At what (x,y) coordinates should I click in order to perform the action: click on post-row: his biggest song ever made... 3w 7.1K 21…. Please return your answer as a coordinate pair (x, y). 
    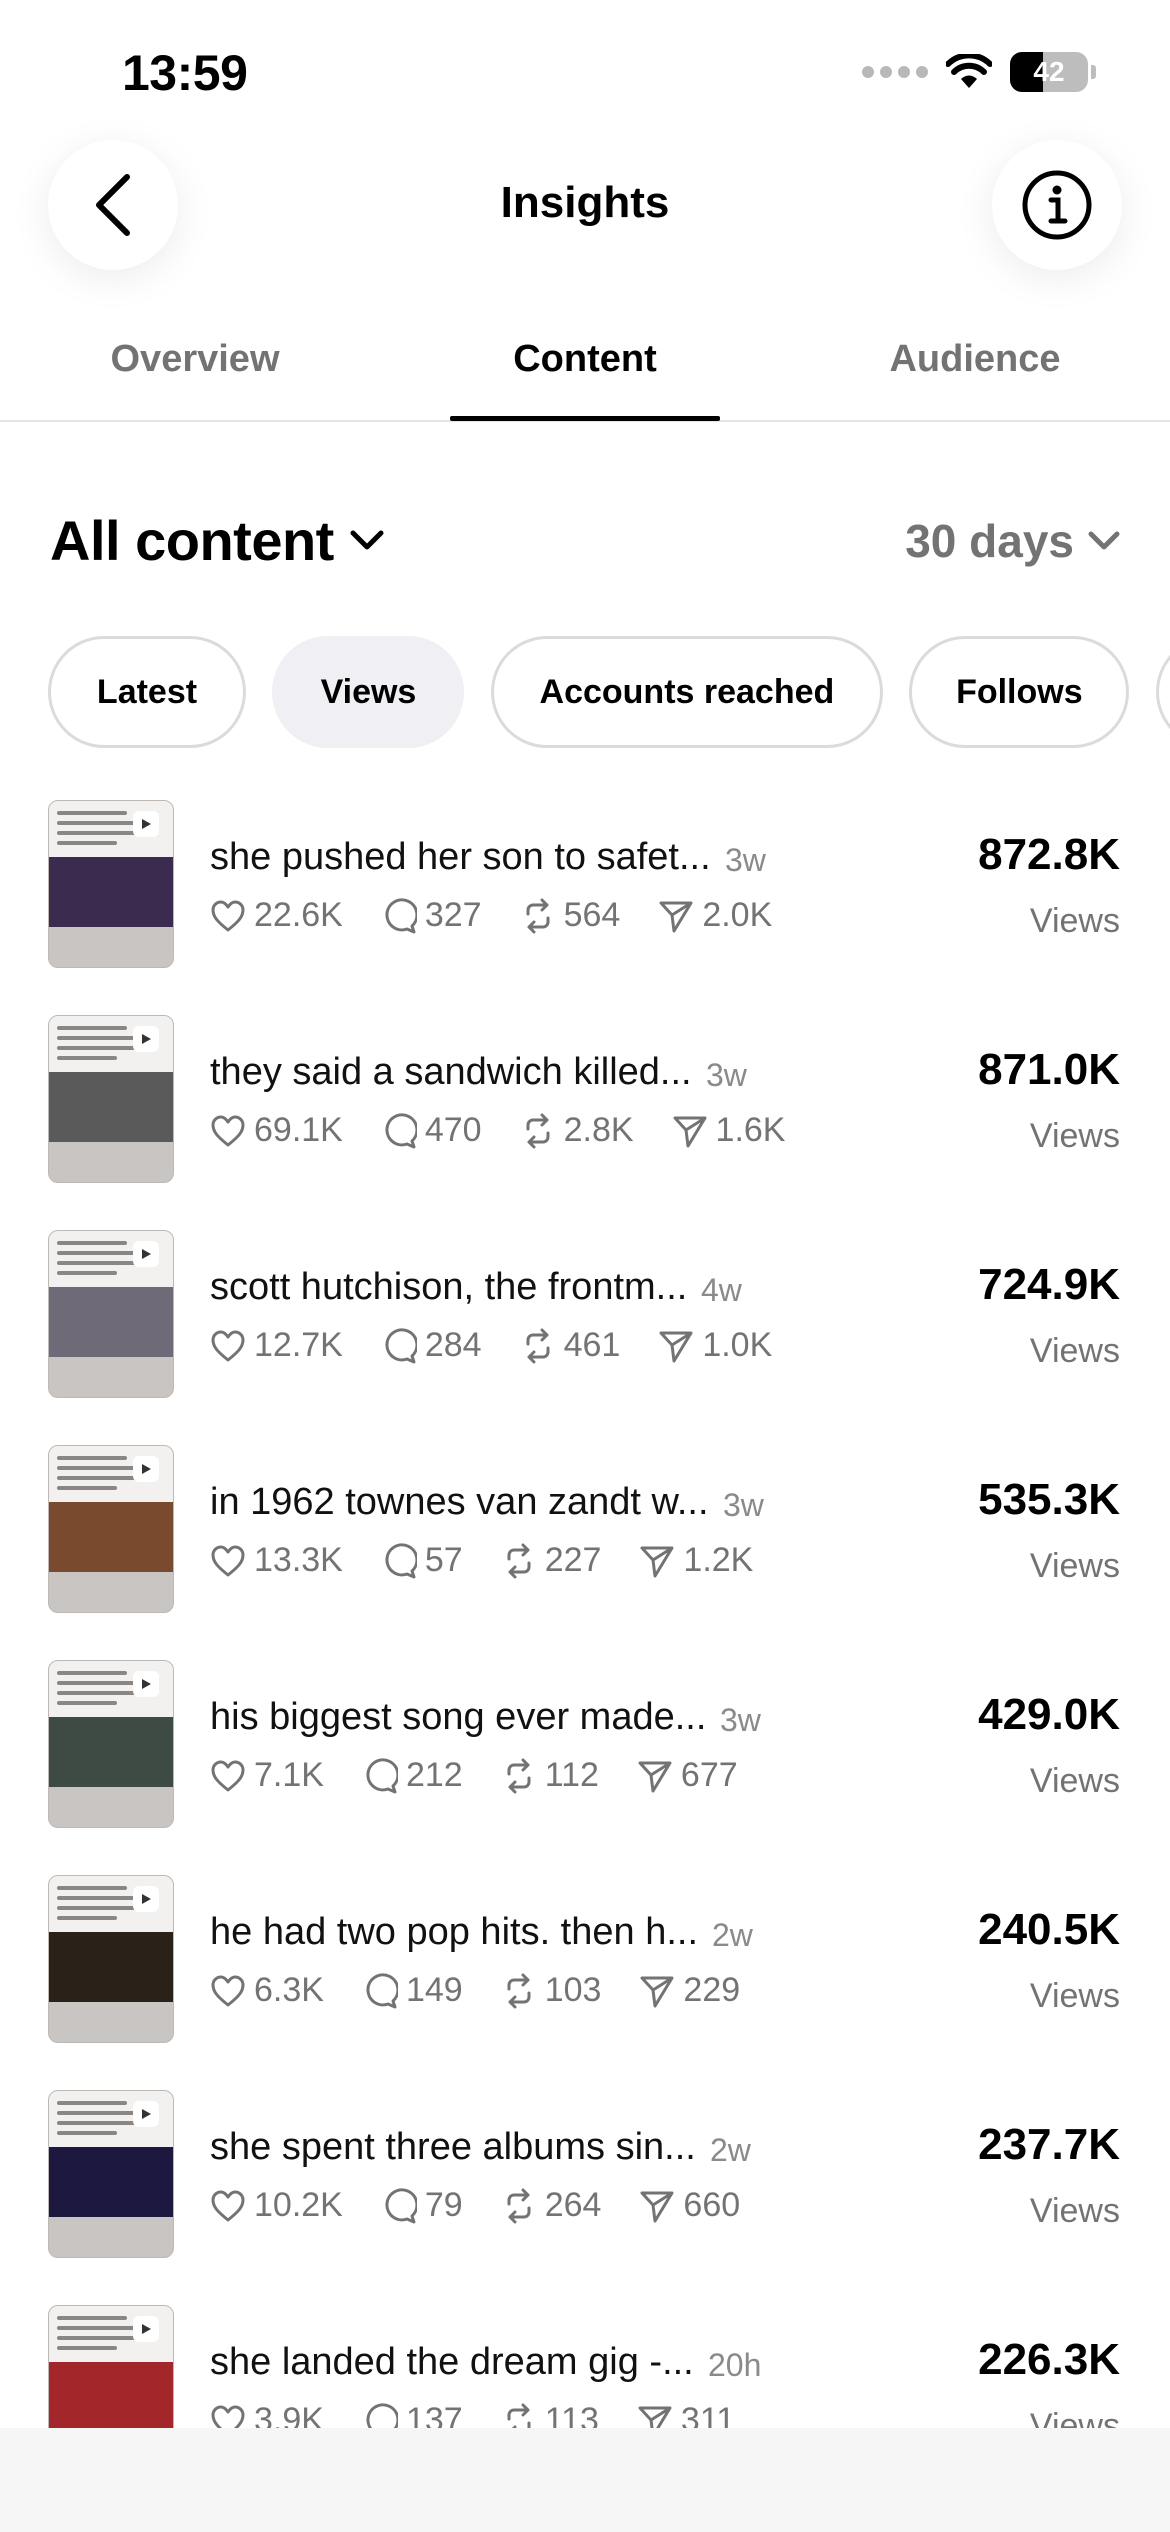
    Looking at the image, I should click on (585, 1768).